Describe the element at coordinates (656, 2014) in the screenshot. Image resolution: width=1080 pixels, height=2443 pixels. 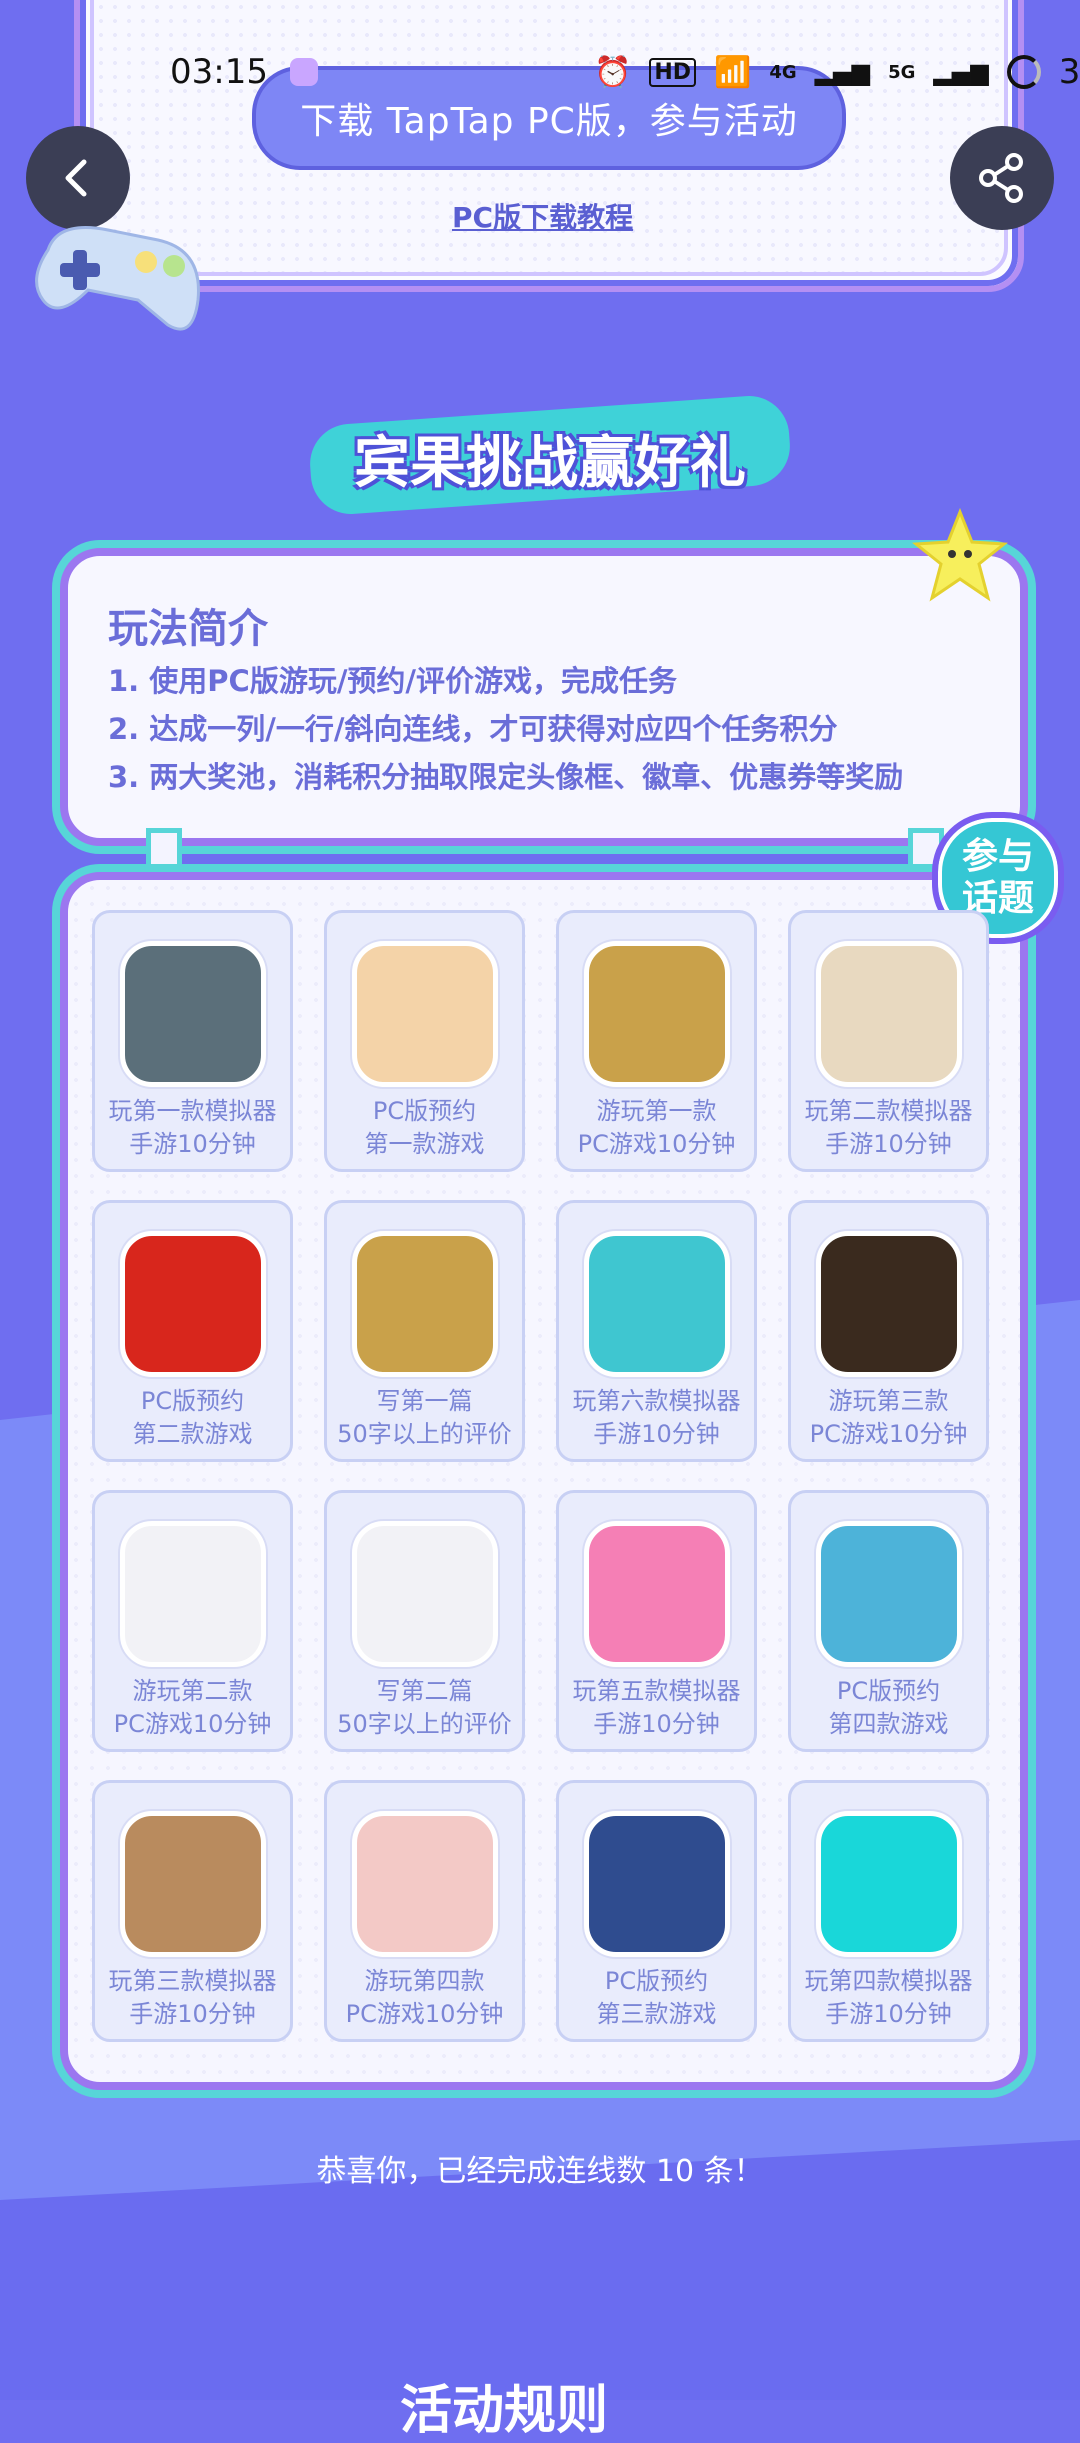
I see `tile-label-line-2: 第三款游戏` at that location.